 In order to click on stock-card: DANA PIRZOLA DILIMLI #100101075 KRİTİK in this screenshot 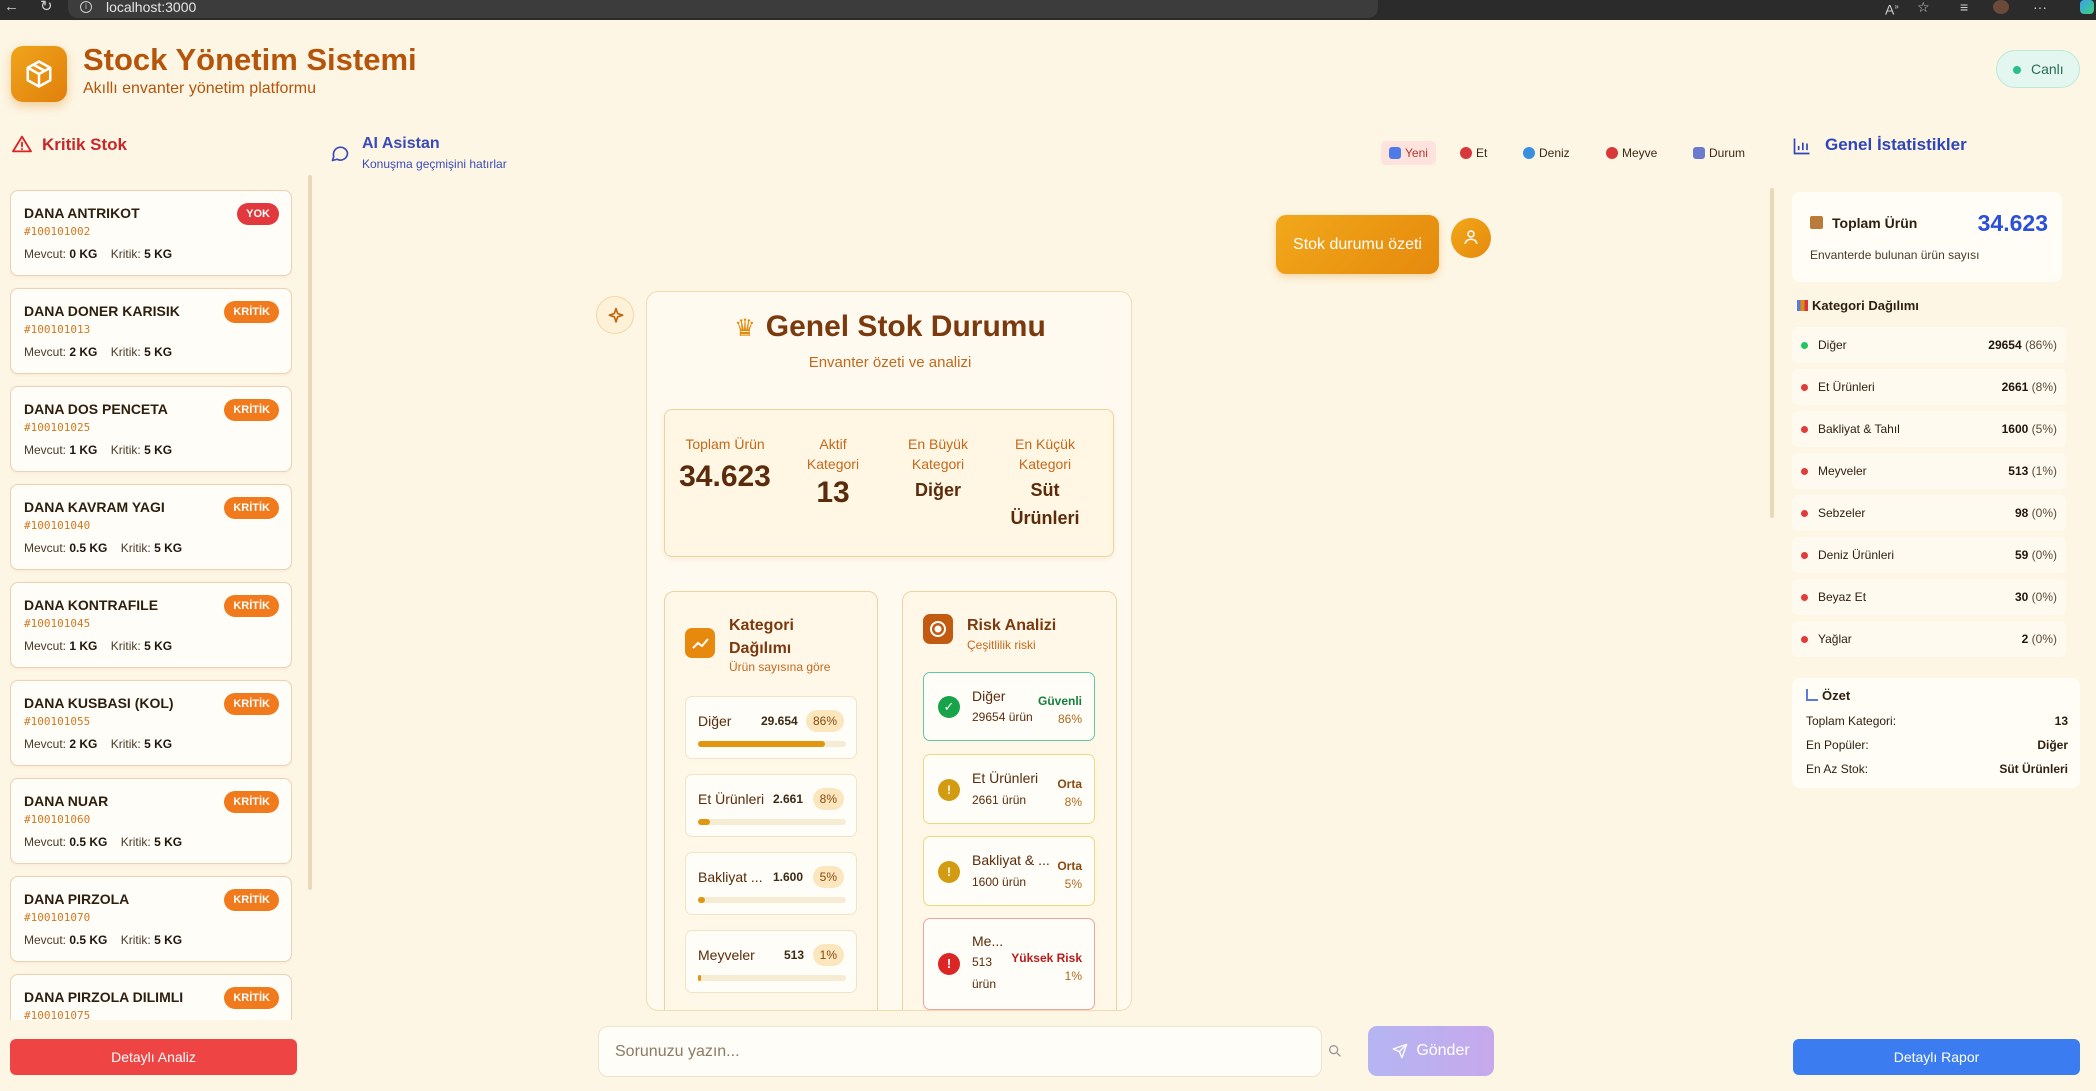, I will do `click(151, 997)`.